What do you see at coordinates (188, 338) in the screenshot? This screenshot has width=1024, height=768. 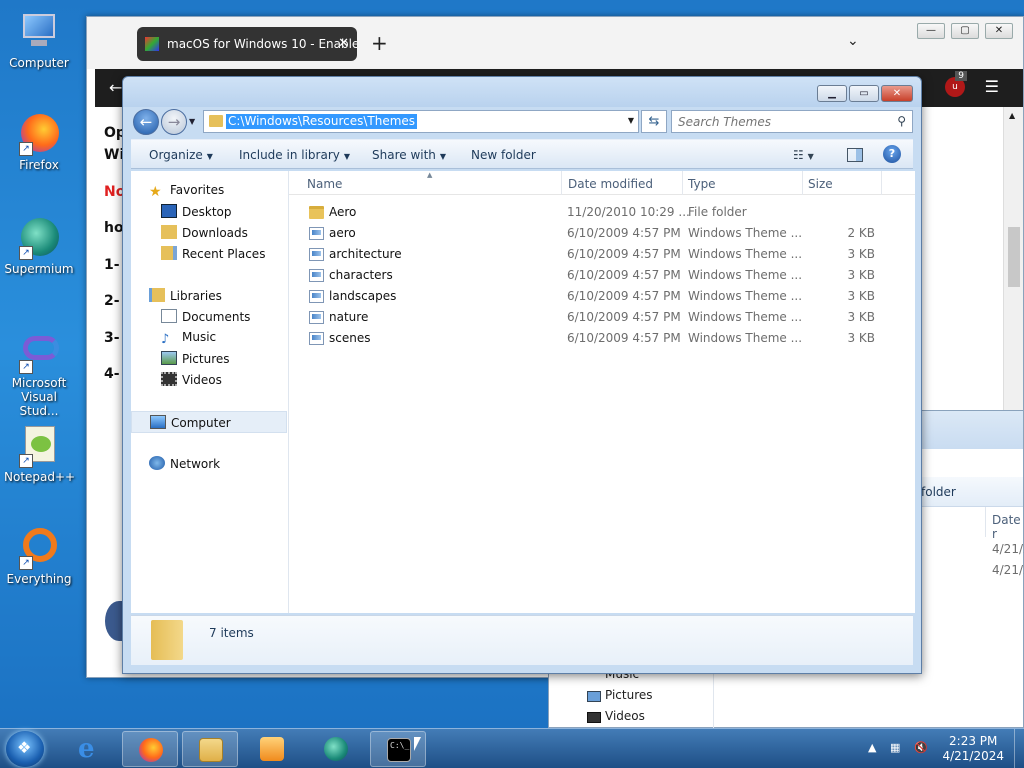 I see `nav-music: ♪ Music` at bounding box center [188, 338].